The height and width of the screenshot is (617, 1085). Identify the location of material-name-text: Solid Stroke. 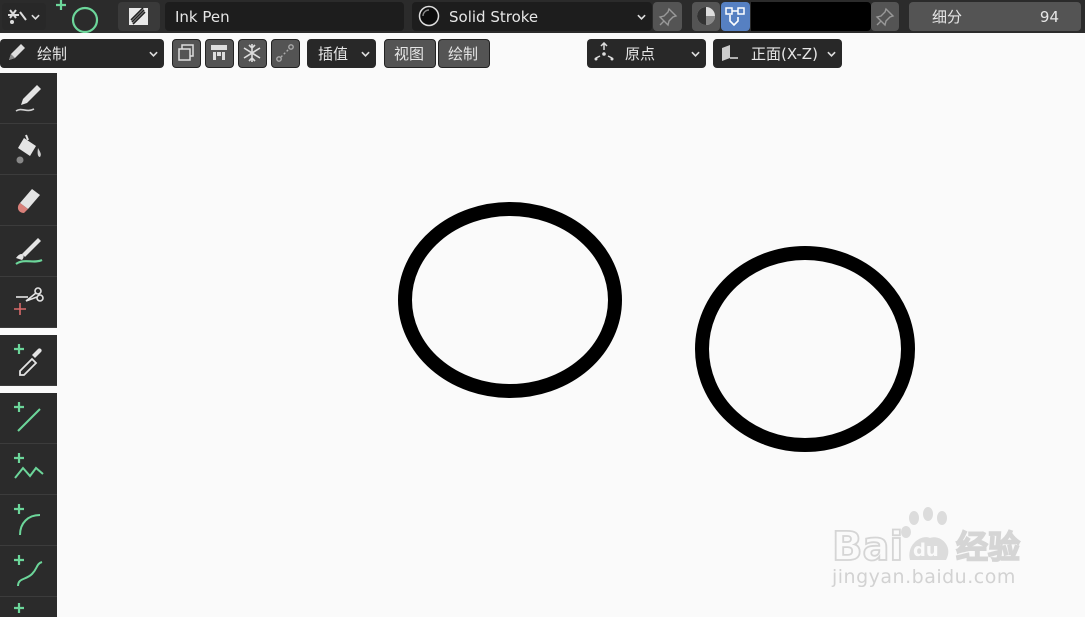
(494, 16).